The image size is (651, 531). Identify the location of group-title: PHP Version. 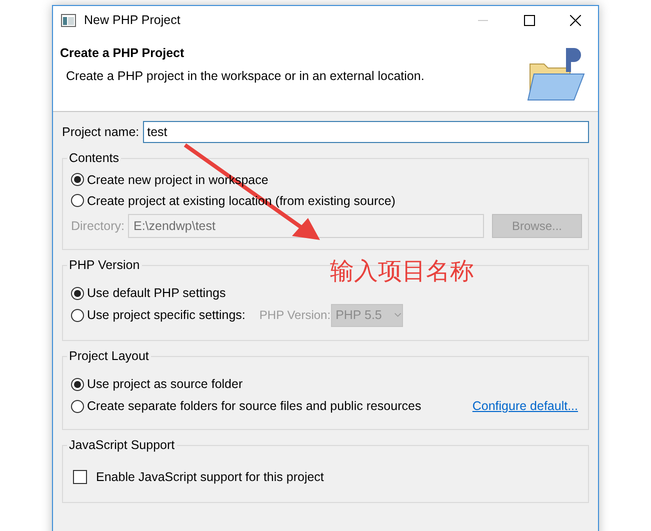
(104, 265).